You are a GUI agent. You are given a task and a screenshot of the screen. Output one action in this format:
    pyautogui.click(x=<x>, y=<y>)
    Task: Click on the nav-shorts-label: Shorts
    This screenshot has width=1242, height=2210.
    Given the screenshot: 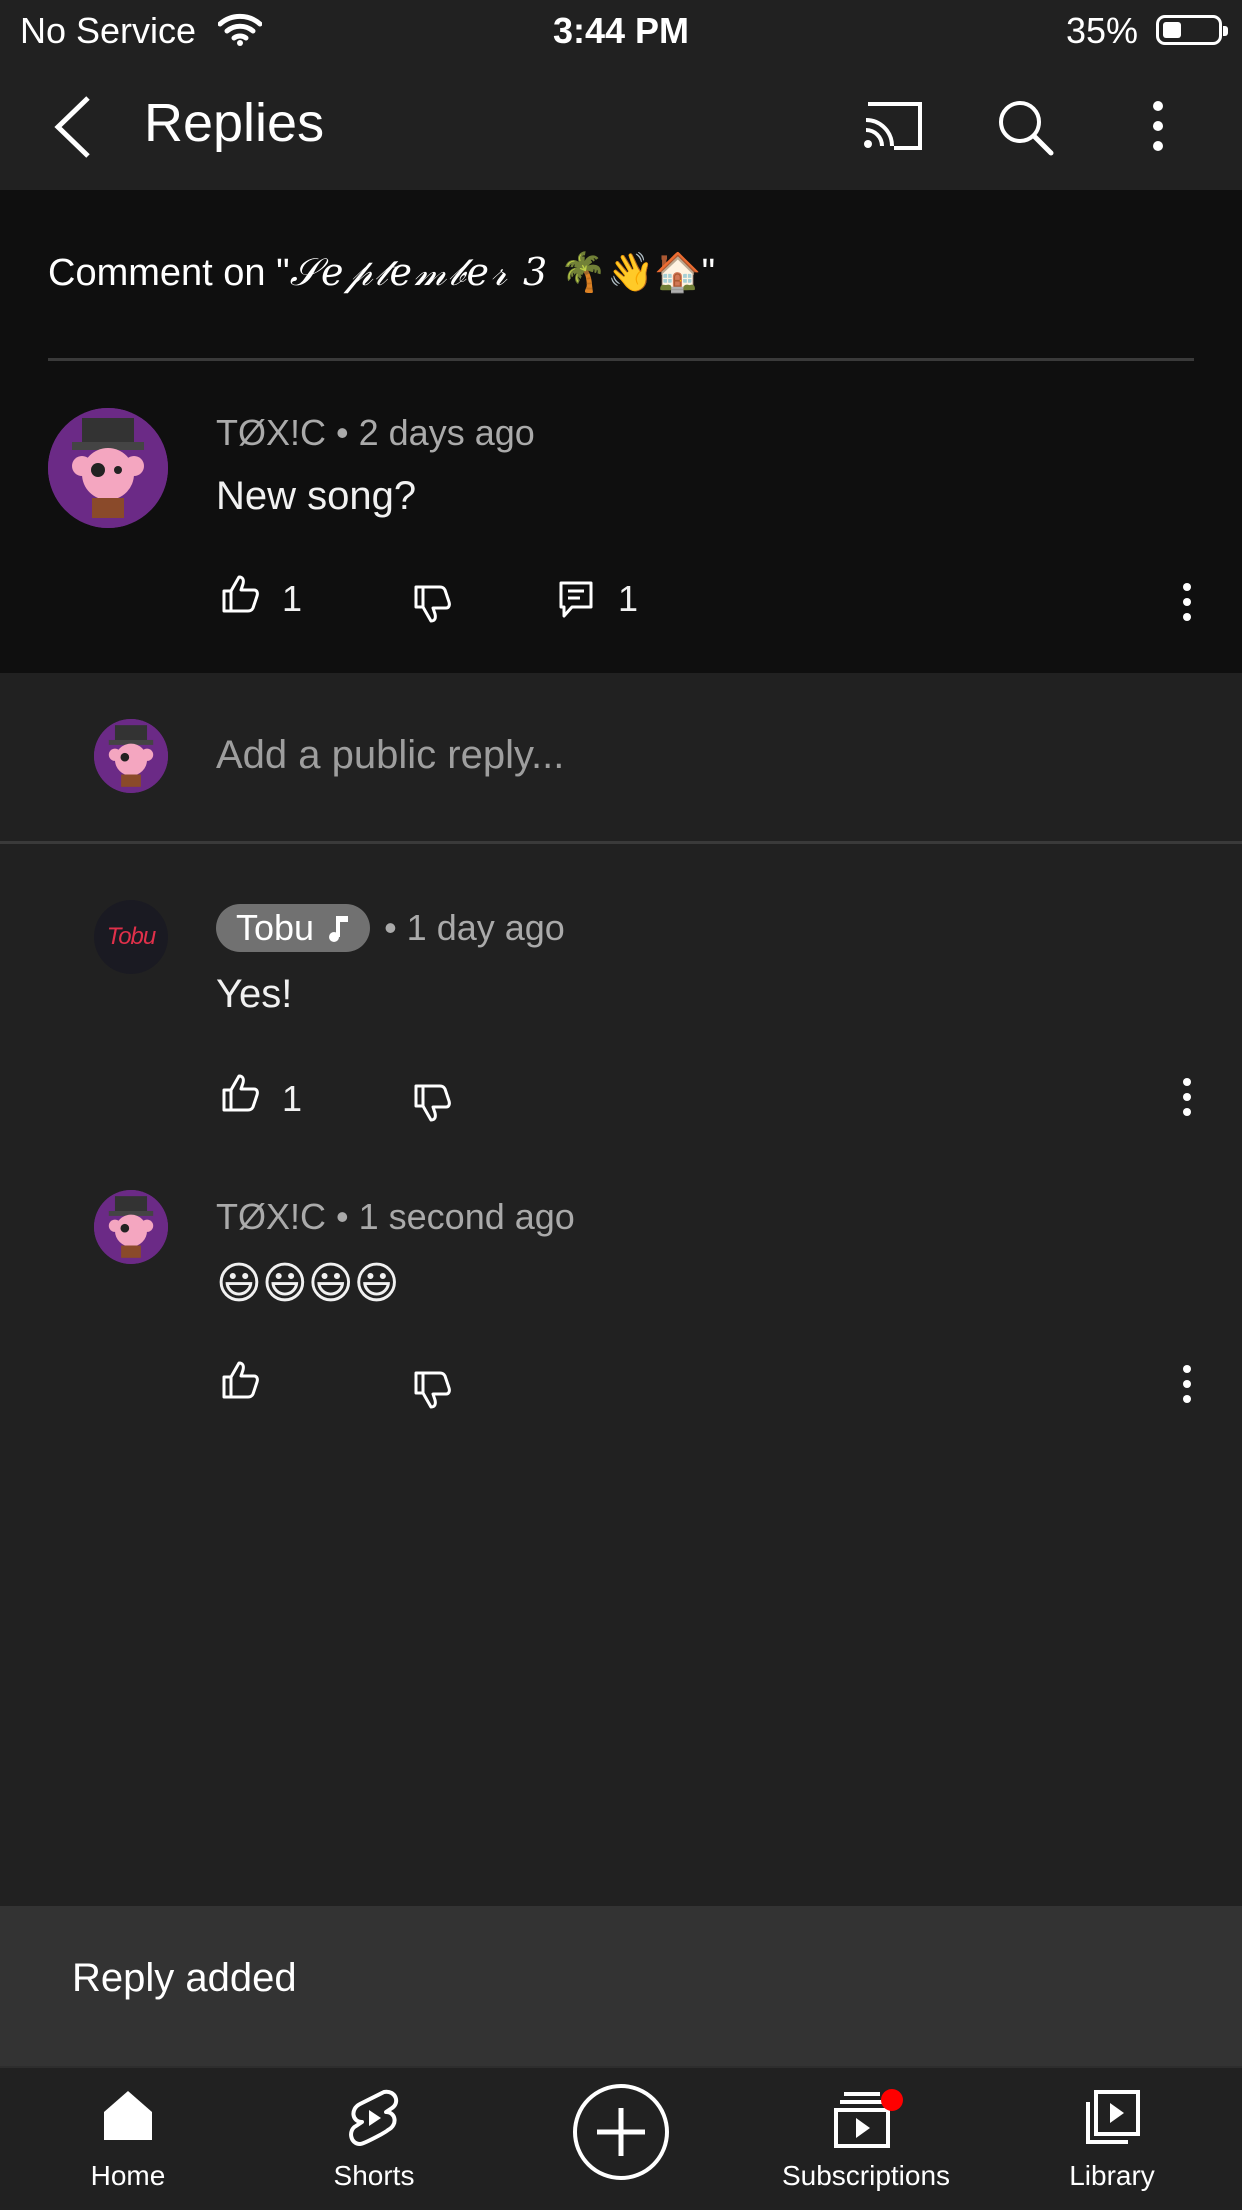 What is the action you would take?
    pyautogui.click(x=374, y=2175)
    